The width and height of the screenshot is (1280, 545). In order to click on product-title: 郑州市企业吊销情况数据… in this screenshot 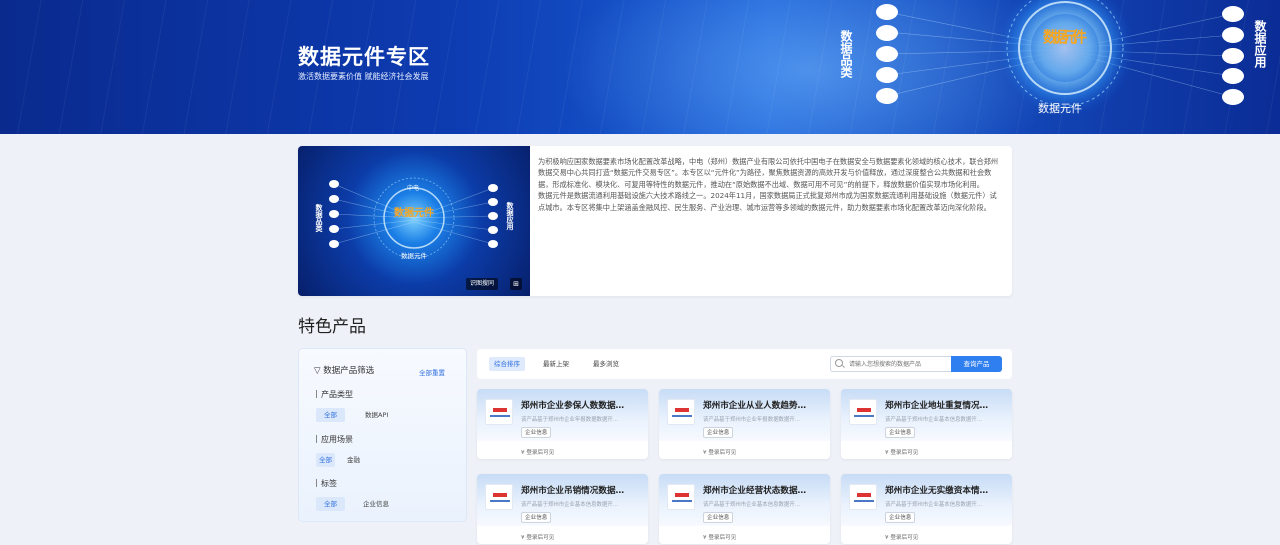, I will do `click(582, 490)`.